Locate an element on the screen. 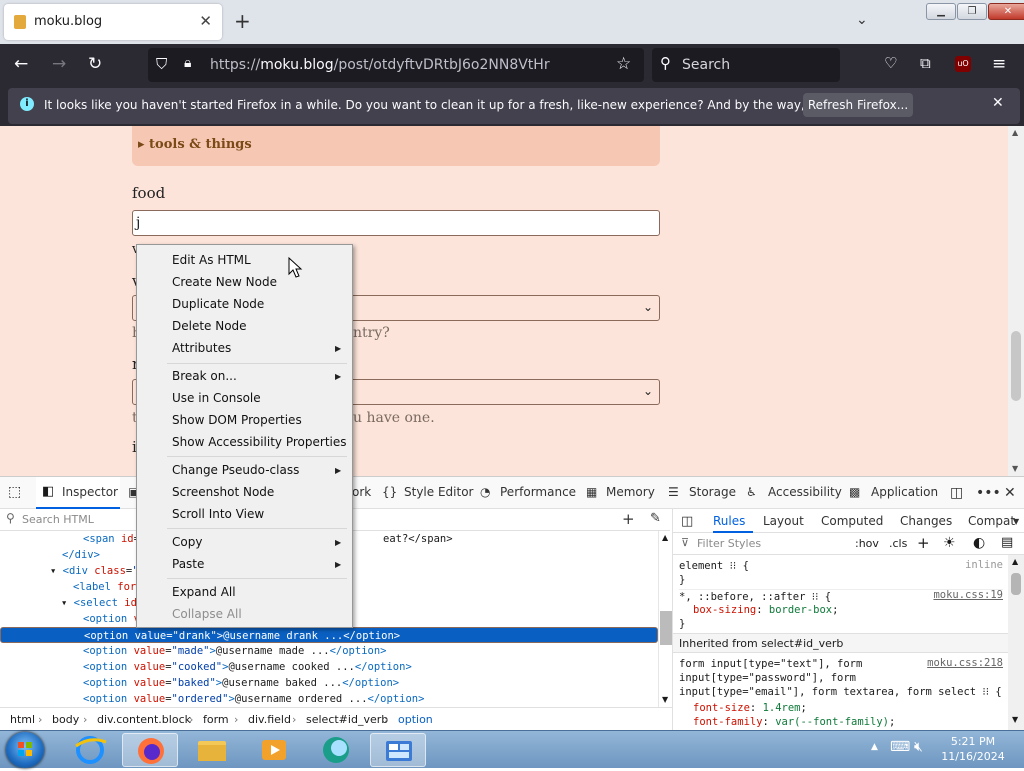 The image size is (1024, 771). breadcrumb-body: body is located at coordinates (65, 719).